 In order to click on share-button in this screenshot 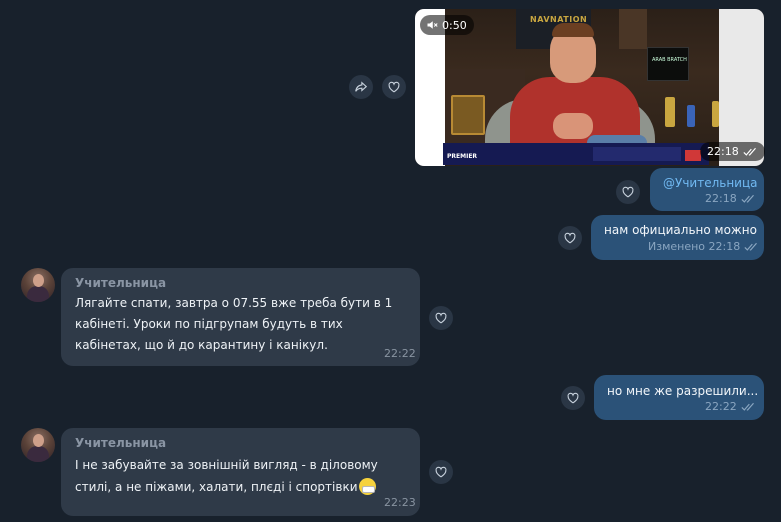, I will do `click(361, 87)`.